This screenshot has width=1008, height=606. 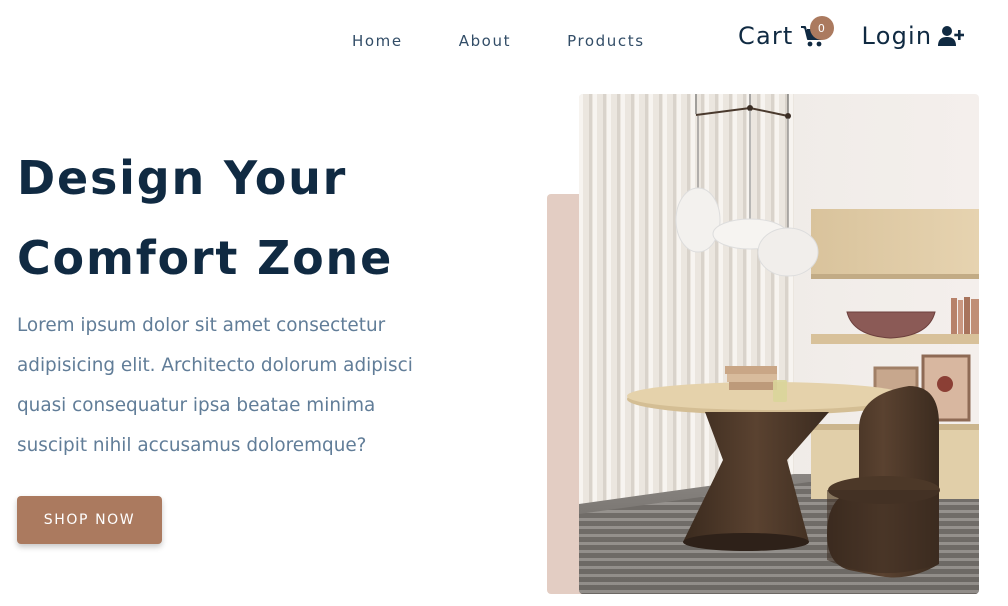 I want to click on cart-button: Cart 0, so click(x=786, y=33).